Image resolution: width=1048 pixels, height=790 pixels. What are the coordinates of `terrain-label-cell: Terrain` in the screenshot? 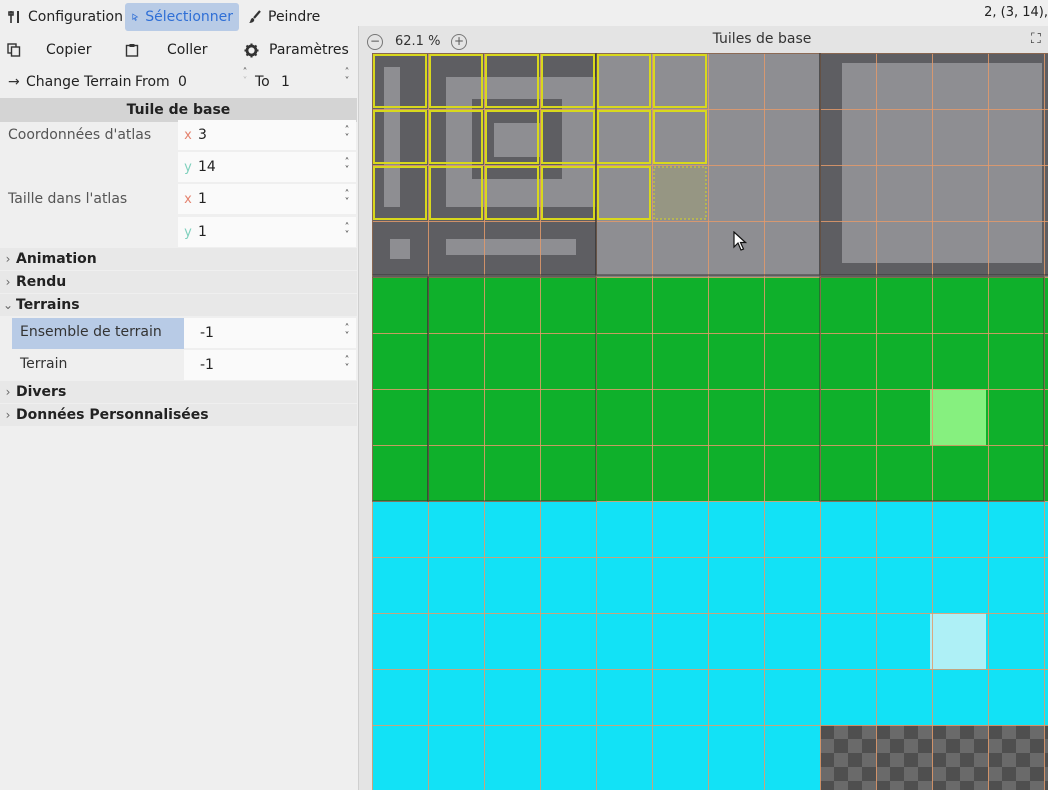 It's located at (98, 365).